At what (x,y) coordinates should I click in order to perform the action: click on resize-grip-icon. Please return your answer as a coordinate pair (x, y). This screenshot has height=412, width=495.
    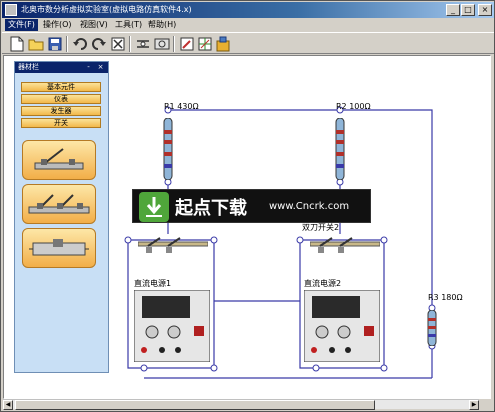
    Looking at the image, I should click on (486, 404).